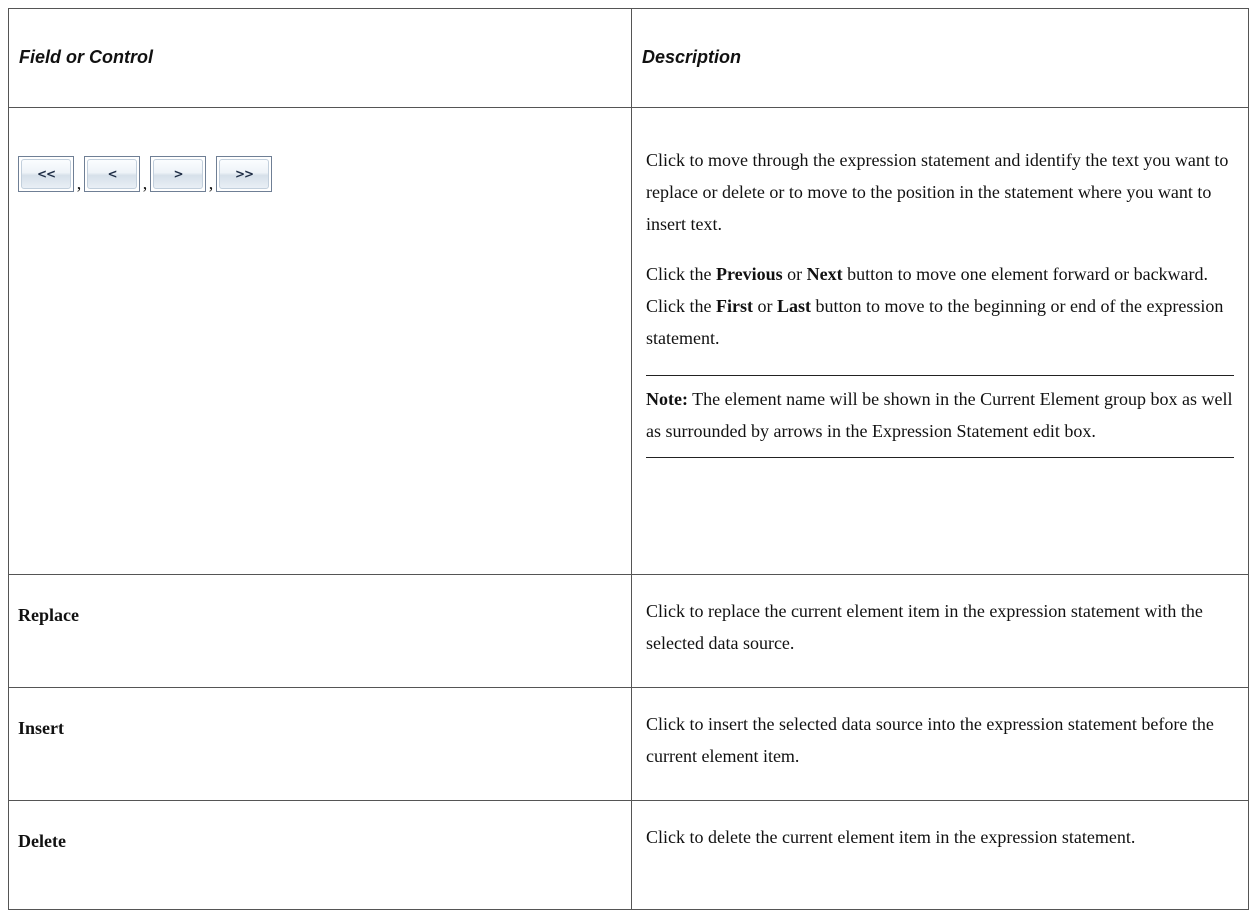 This screenshot has height=910, width=1256. I want to click on chevron-left-icon: <, so click(112, 173).